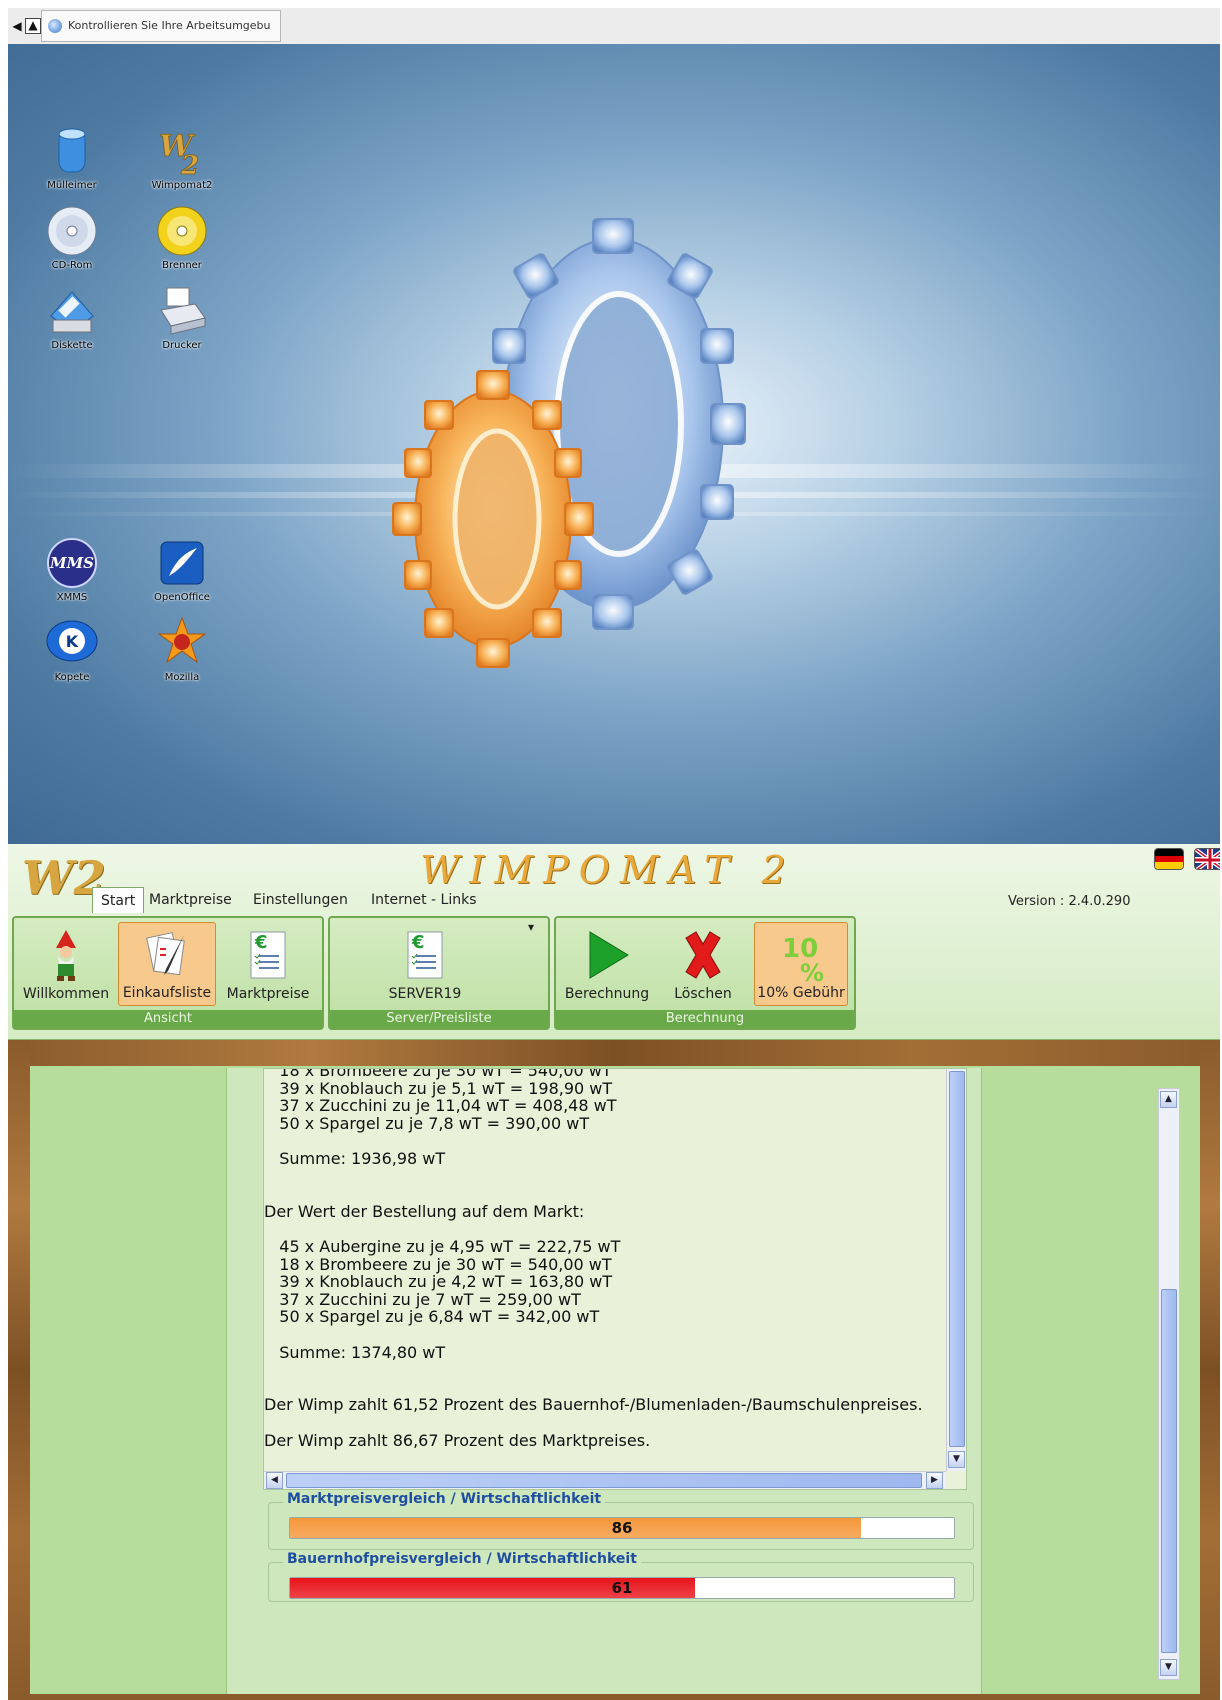 The image size is (1222, 1700). I want to click on mozilla-icon, so click(182, 643).